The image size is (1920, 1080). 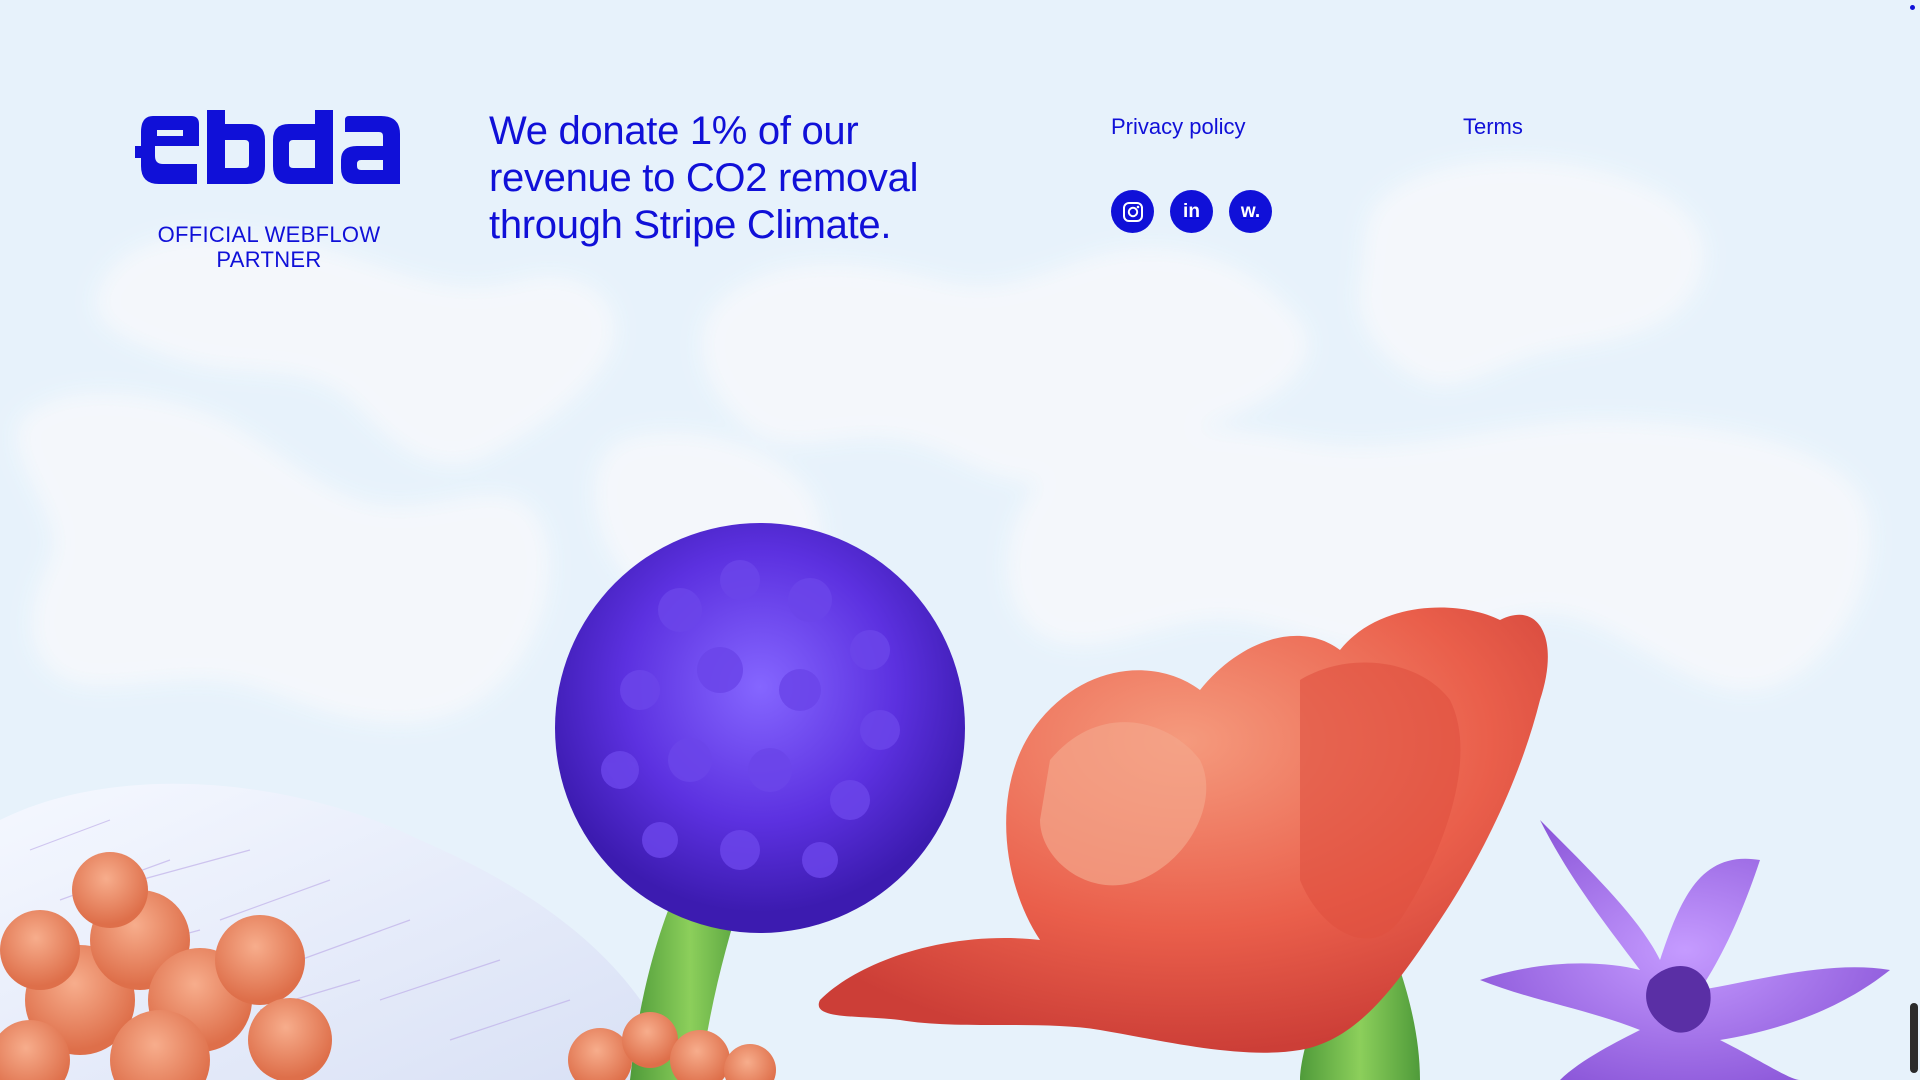 I want to click on instagram-icon, so click(x=1132, y=211).